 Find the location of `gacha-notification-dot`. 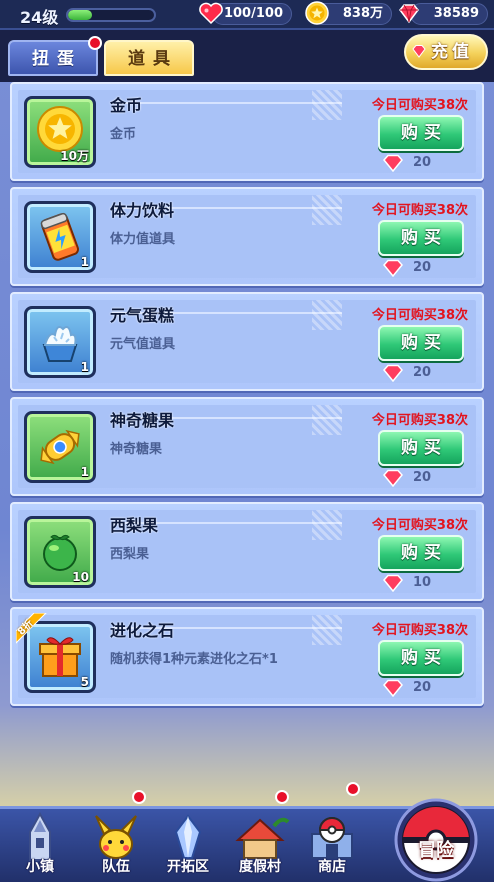

gacha-notification-dot is located at coordinates (95, 43).